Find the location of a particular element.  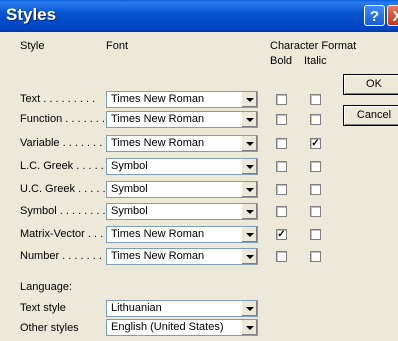

style-label-symbol: Symbol . . . . . . . . is located at coordinates (63, 211).